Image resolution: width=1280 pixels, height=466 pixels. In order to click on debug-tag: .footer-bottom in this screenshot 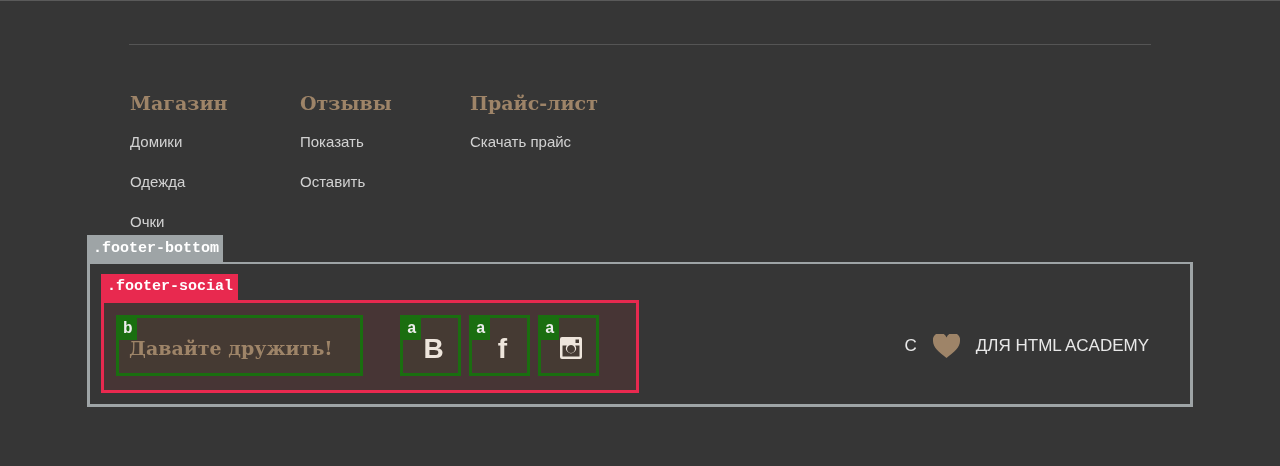, I will do `click(155, 248)`.